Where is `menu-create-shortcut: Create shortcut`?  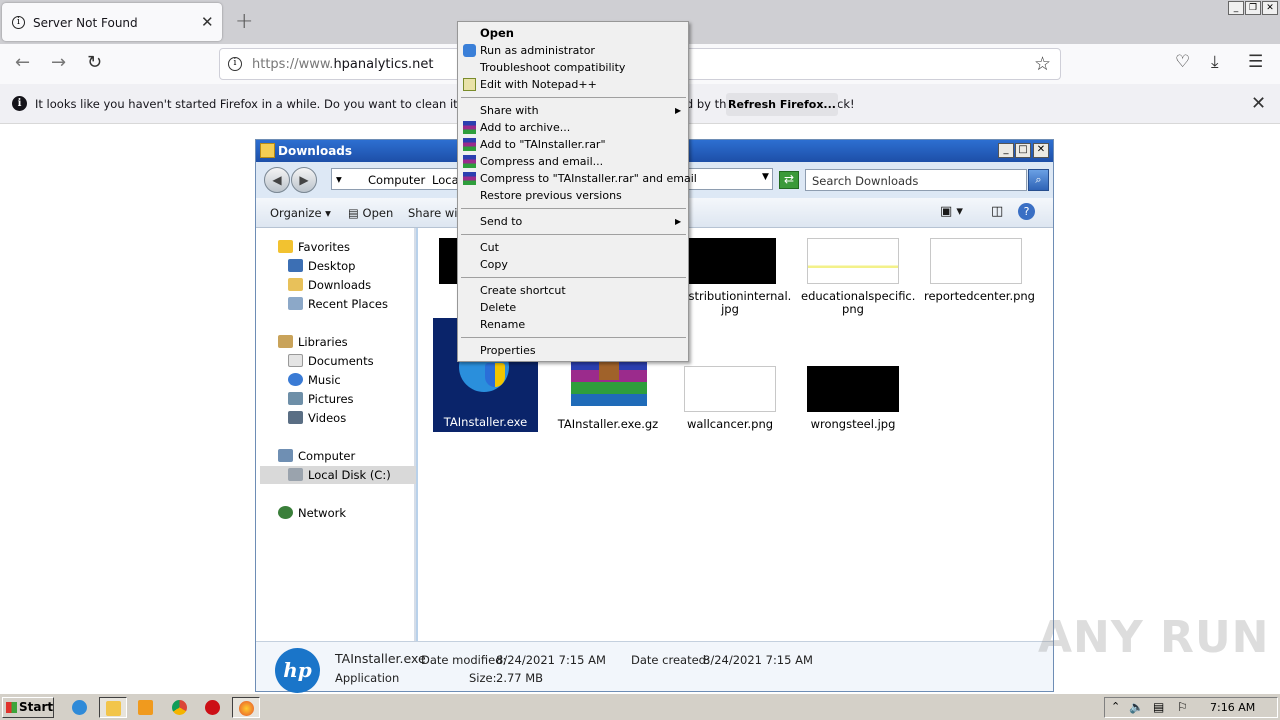 menu-create-shortcut: Create shortcut is located at coordinates (523, 290).